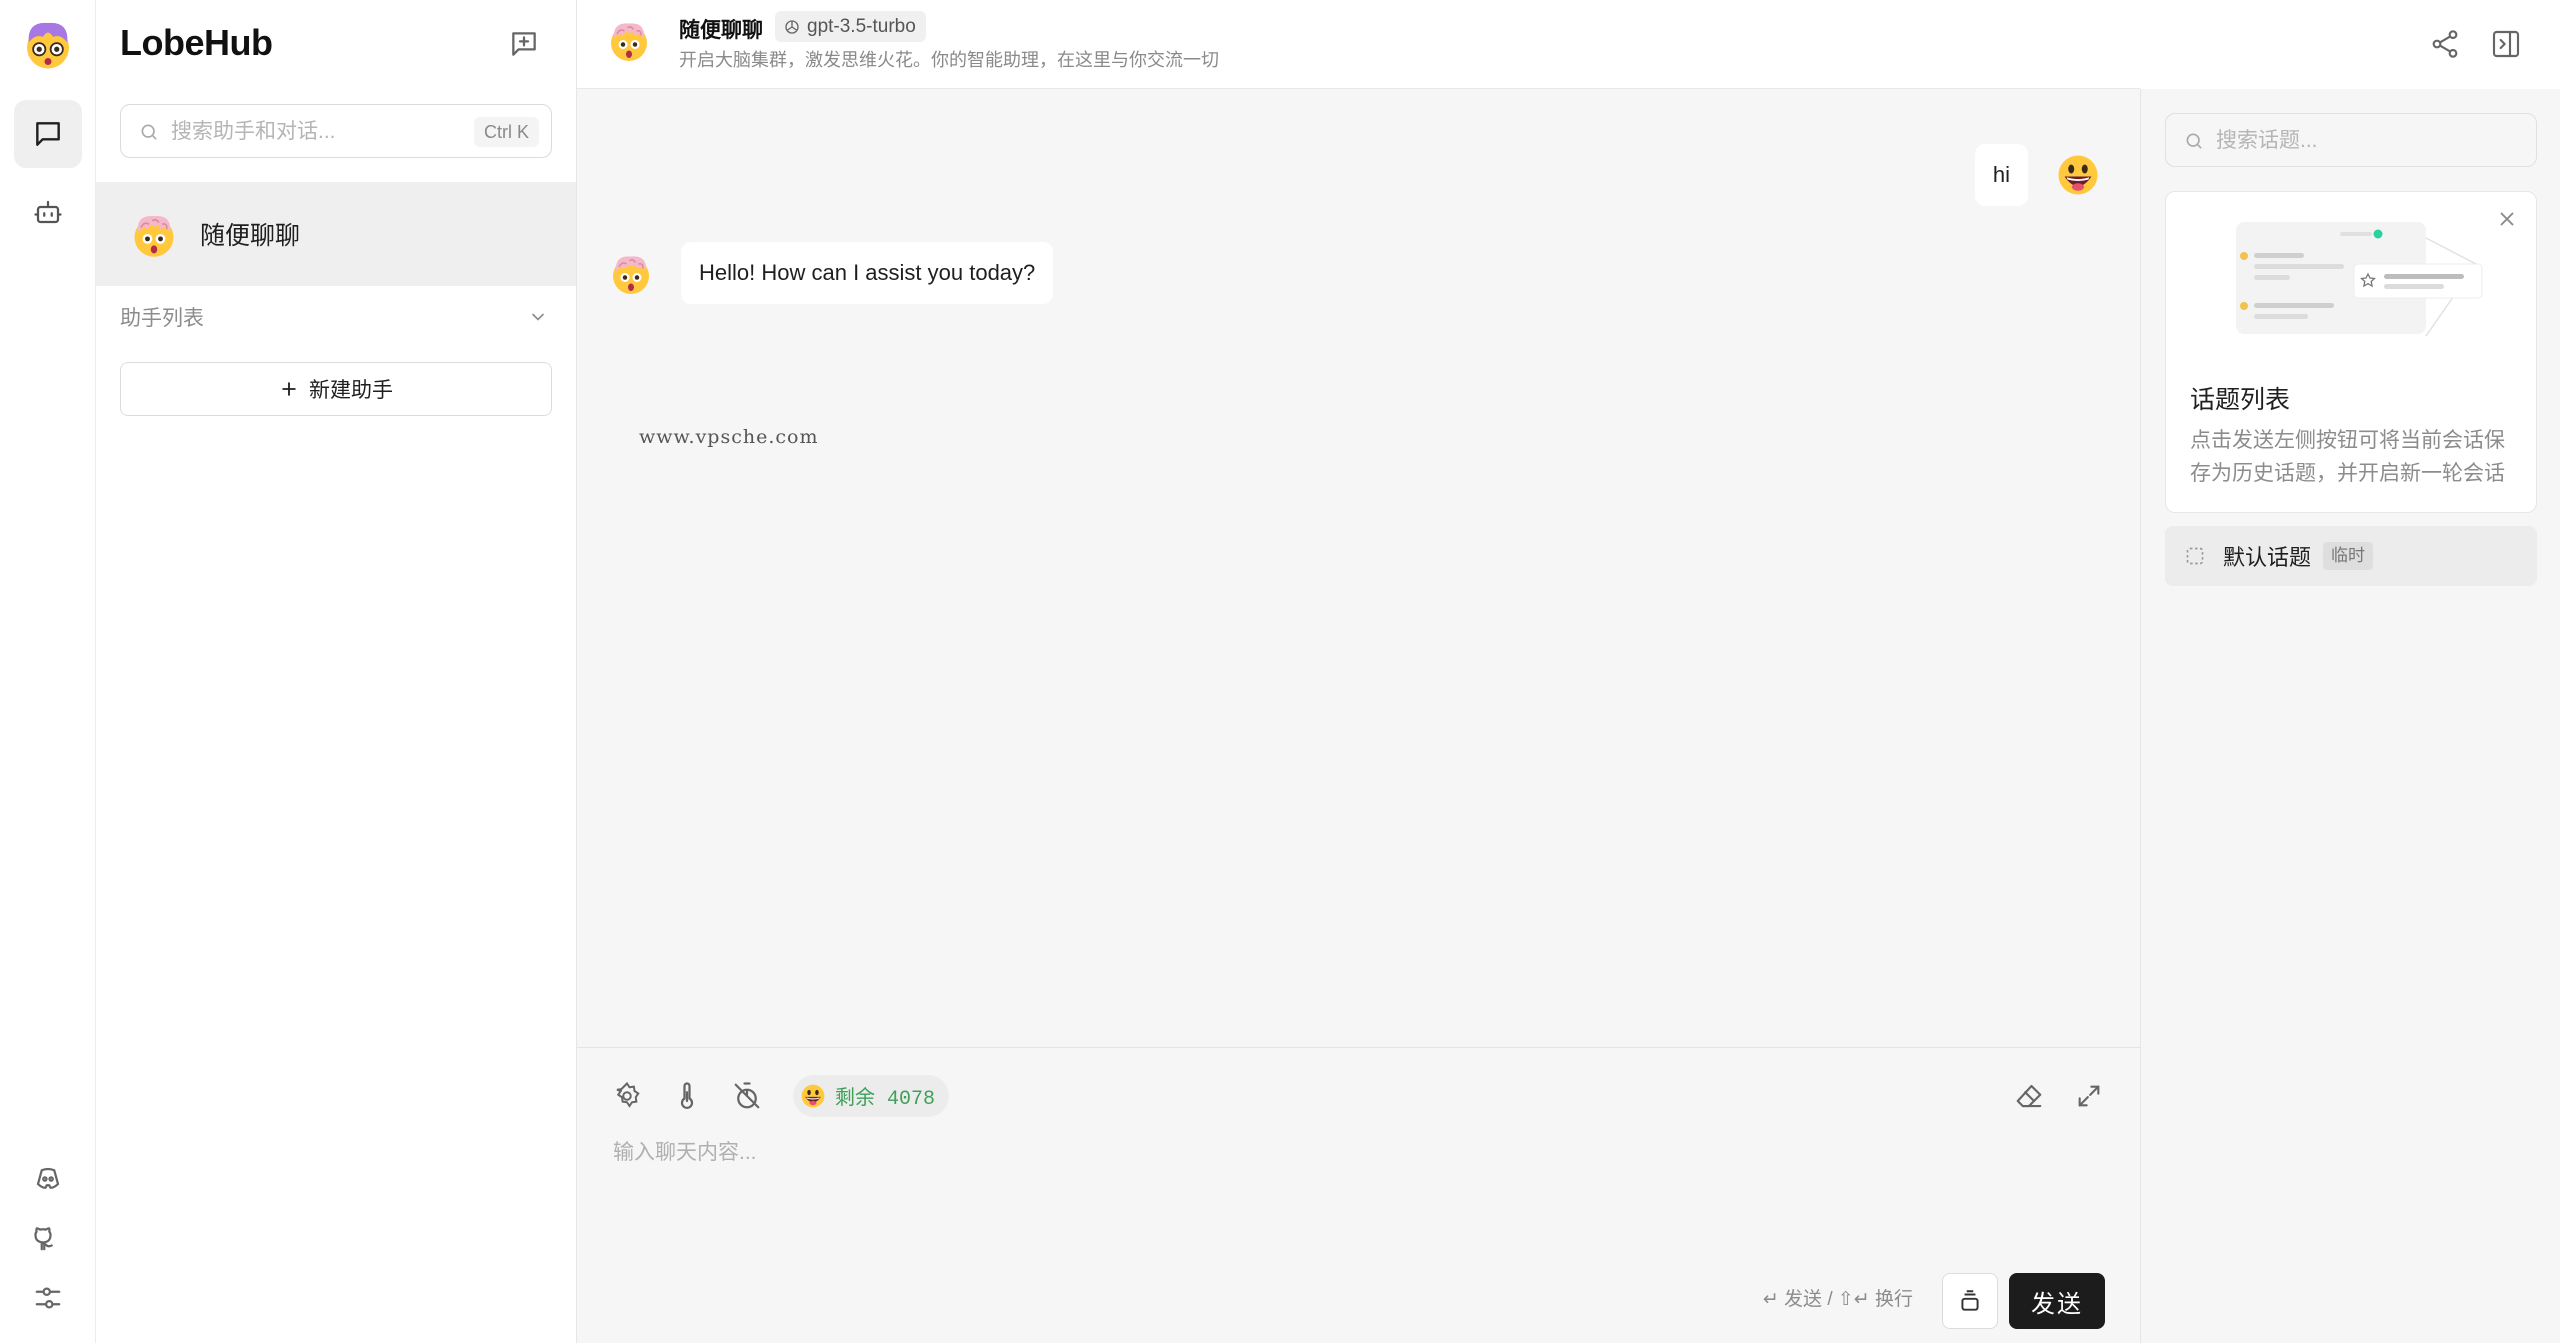 This screenshot has width=2560, height=1343. I want to click on chat-icon, so click(48, 134).